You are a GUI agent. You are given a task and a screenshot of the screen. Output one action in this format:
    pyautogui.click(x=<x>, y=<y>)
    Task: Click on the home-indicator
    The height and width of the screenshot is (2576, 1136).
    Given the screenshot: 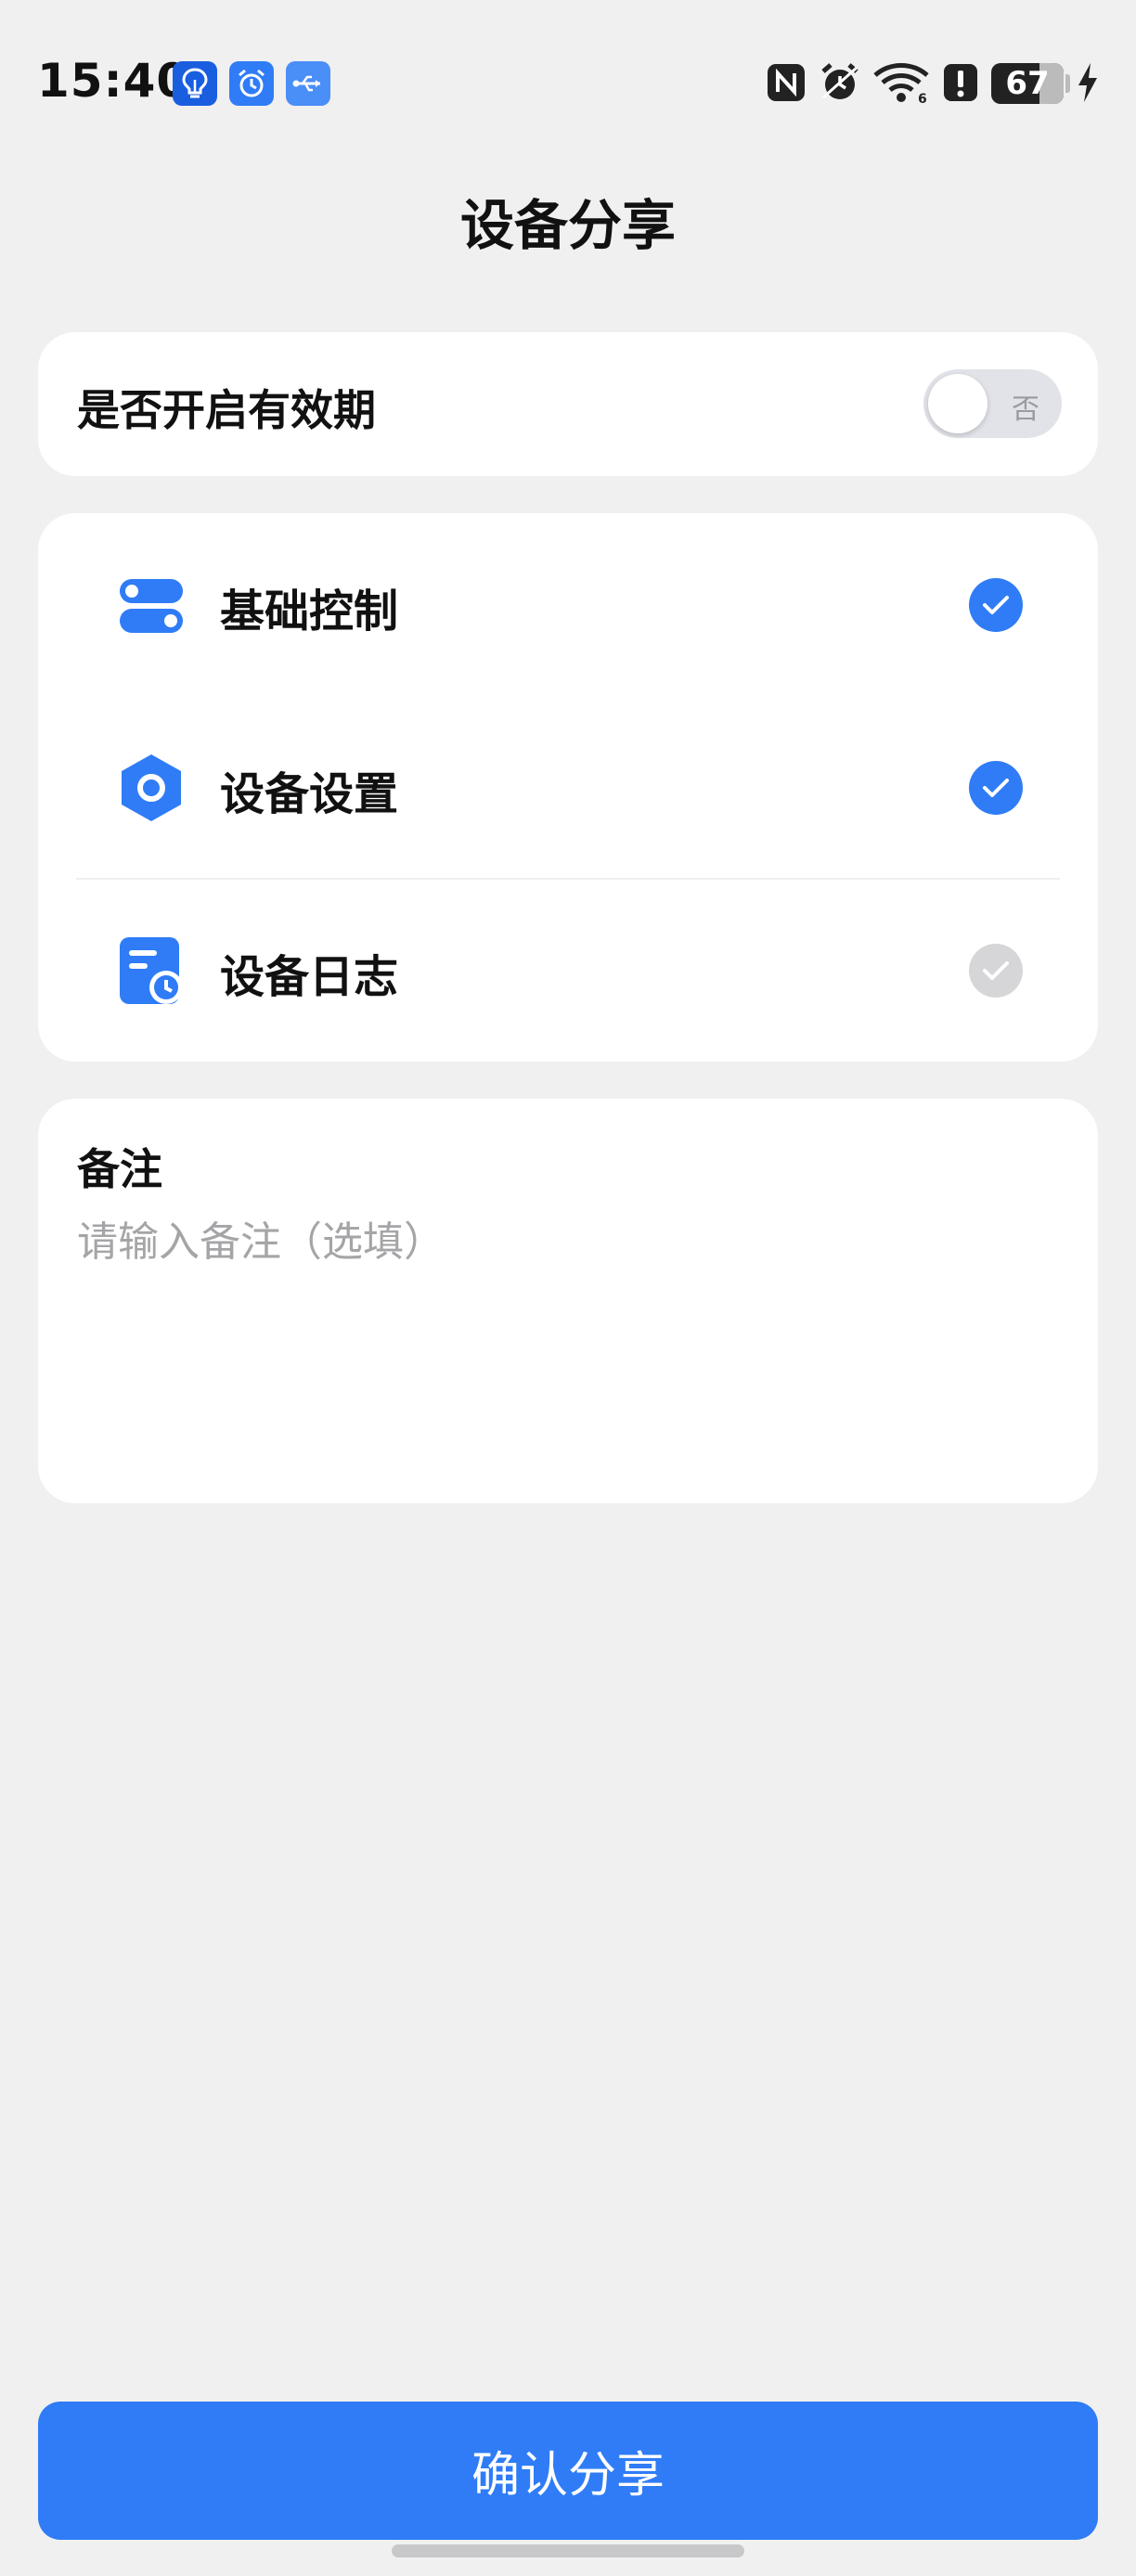 What is the action you would take?
    pyautogui.click(x=568, y=2551)
    